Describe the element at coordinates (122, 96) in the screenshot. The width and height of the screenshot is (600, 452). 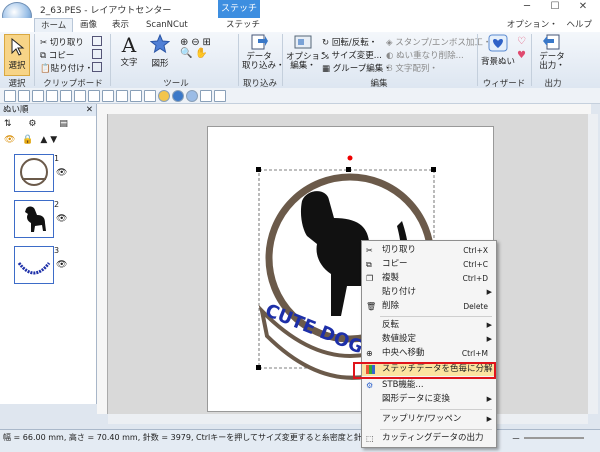
I see `grid-icon` at that location.